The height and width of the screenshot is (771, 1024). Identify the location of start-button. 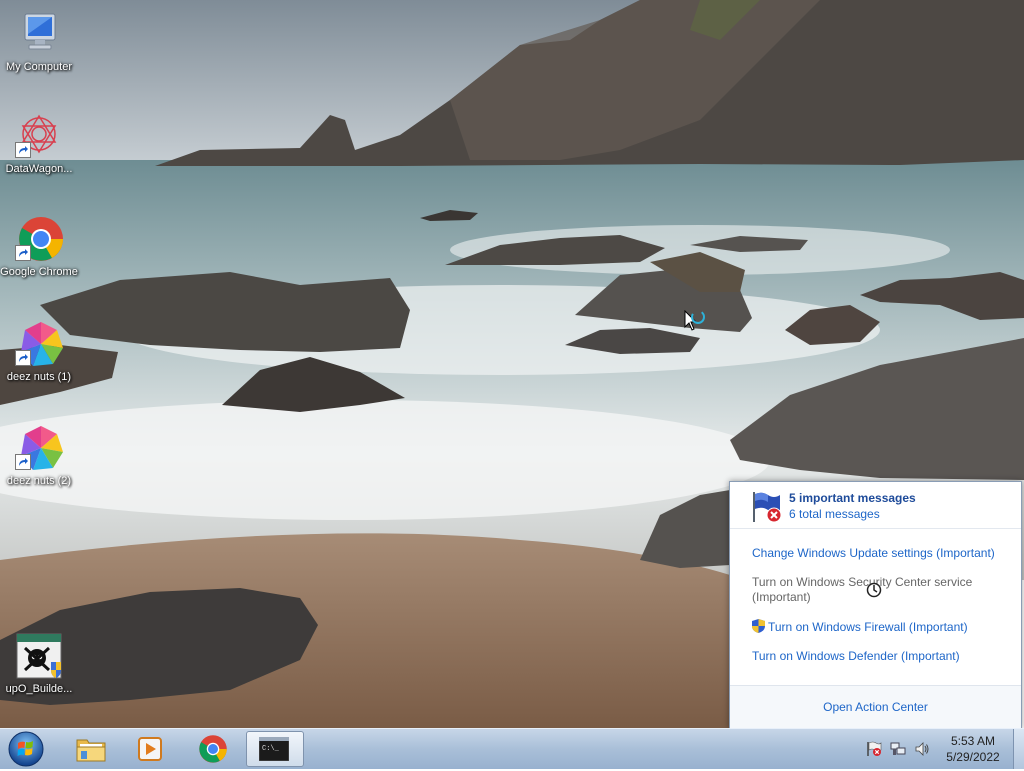
(25, 749).